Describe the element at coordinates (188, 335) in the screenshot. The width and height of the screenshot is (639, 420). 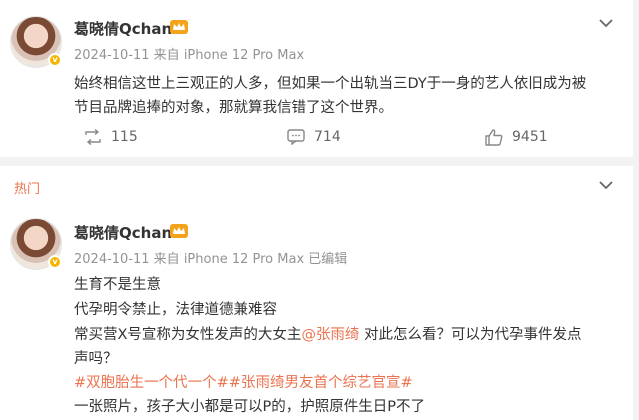
I see `text-segment: 常买营X号宣称为女性发声的大女主` at that location.